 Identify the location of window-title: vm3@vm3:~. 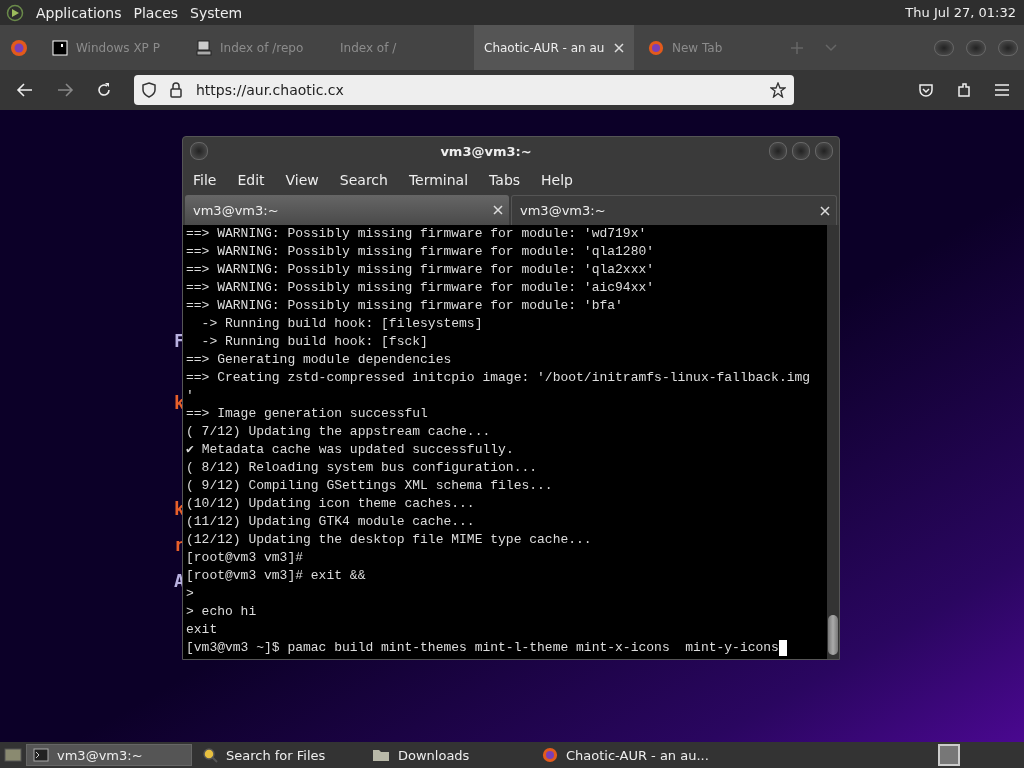
(486, 151).